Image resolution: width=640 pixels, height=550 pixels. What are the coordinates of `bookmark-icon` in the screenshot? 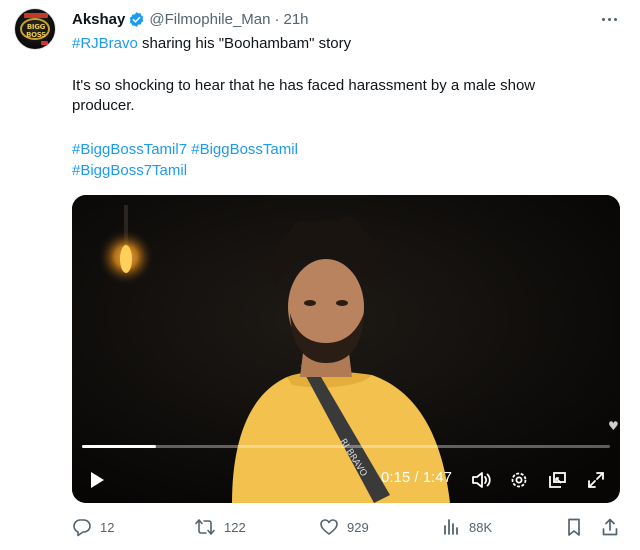 It's located at (574, 527).